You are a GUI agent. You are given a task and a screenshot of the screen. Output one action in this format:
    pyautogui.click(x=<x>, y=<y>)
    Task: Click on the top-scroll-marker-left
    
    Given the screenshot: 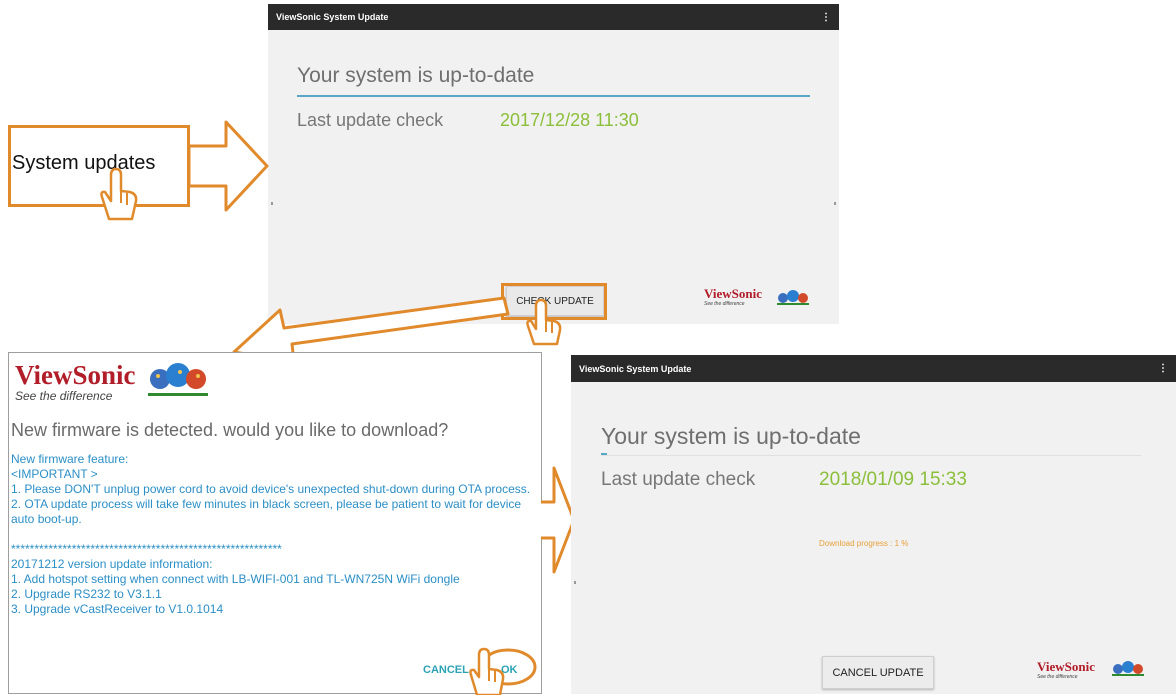 What is the action you would take?
    pyautogui.click(x=272, y=203)
    